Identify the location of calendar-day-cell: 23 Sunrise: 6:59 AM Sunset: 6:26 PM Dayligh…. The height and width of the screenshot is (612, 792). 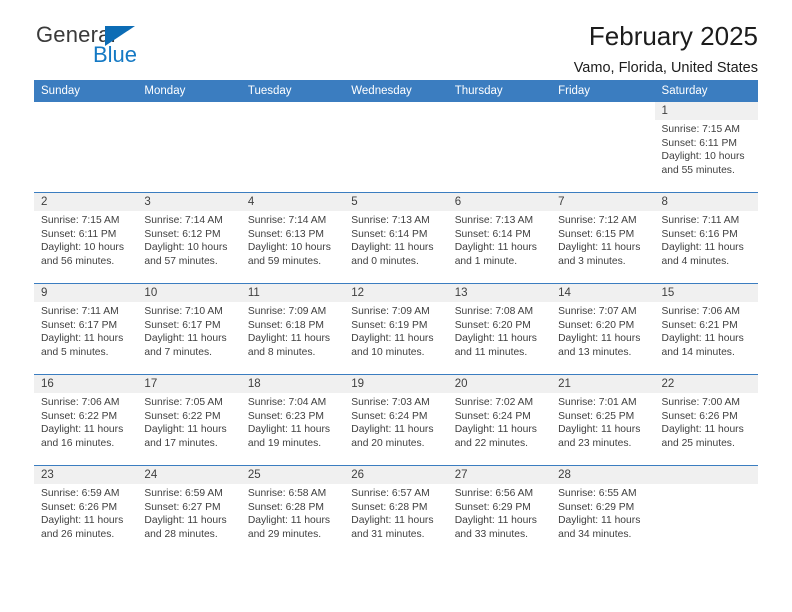
(86, 510).